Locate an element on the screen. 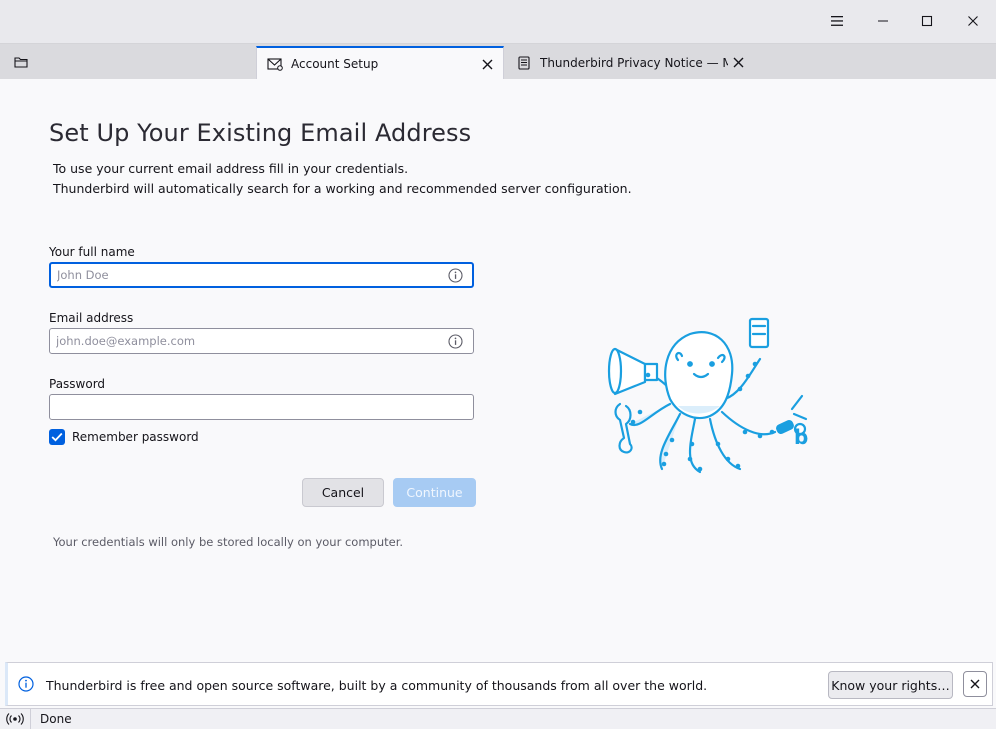  full-name-label: Your full name is located at coordinates (92, 252).